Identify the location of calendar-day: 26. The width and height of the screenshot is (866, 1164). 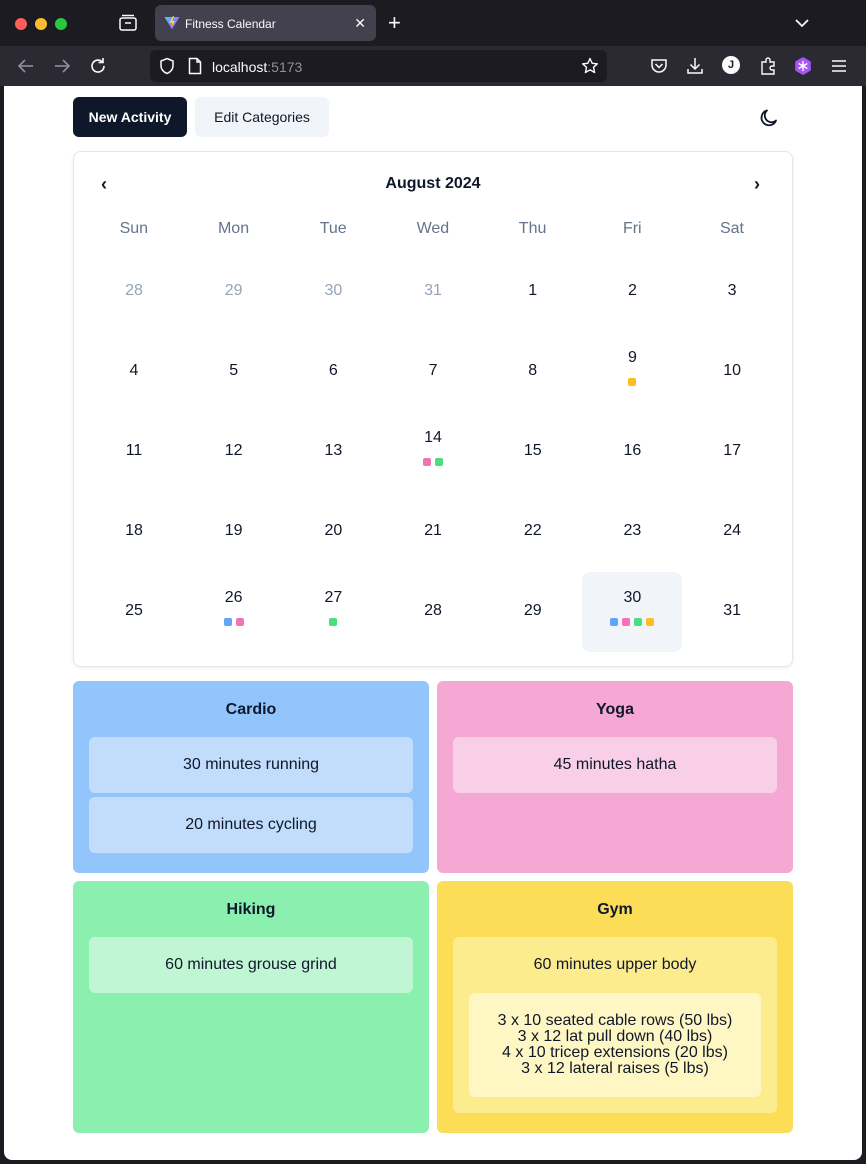
(234, 610).